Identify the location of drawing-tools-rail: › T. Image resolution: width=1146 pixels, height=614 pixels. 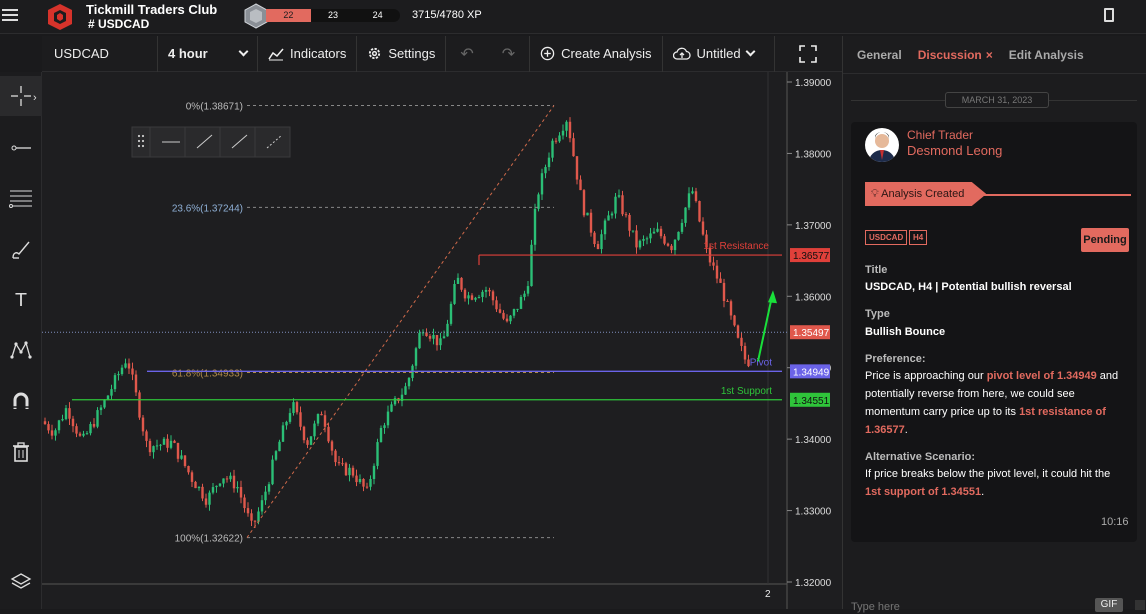
(21, 340).